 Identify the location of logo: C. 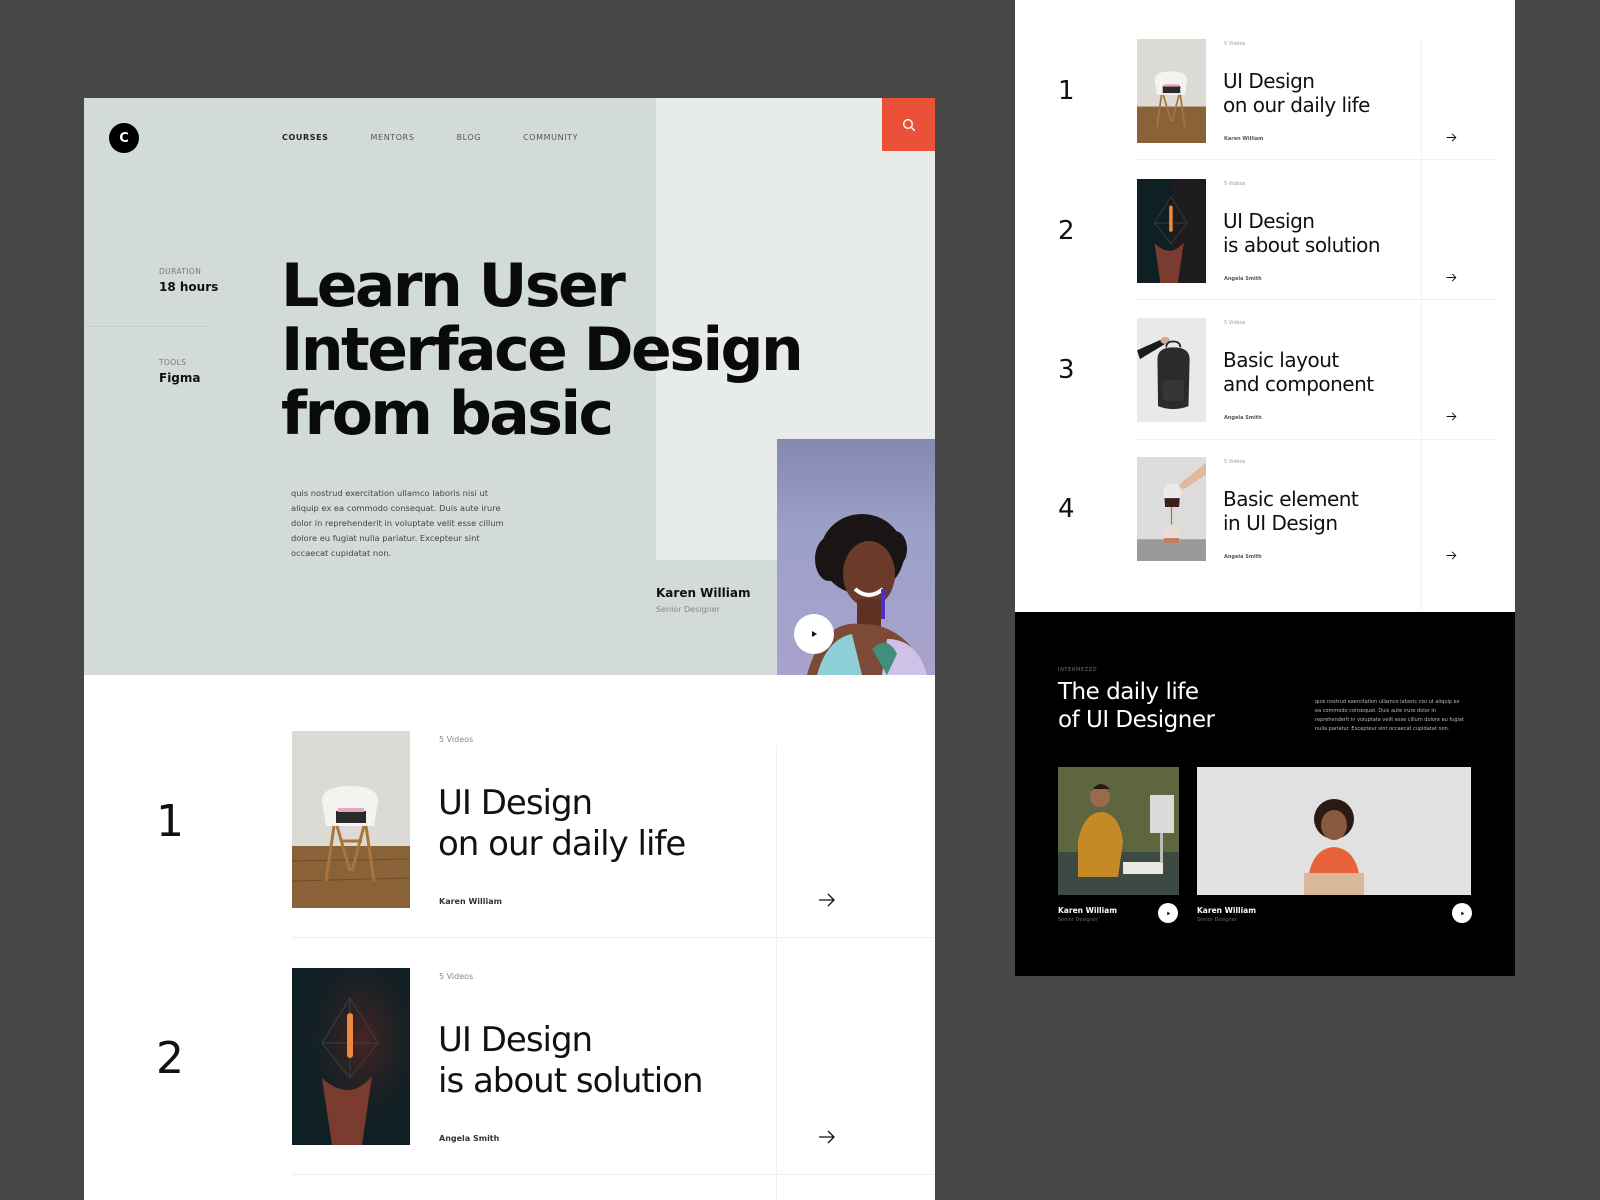
(124, 138).